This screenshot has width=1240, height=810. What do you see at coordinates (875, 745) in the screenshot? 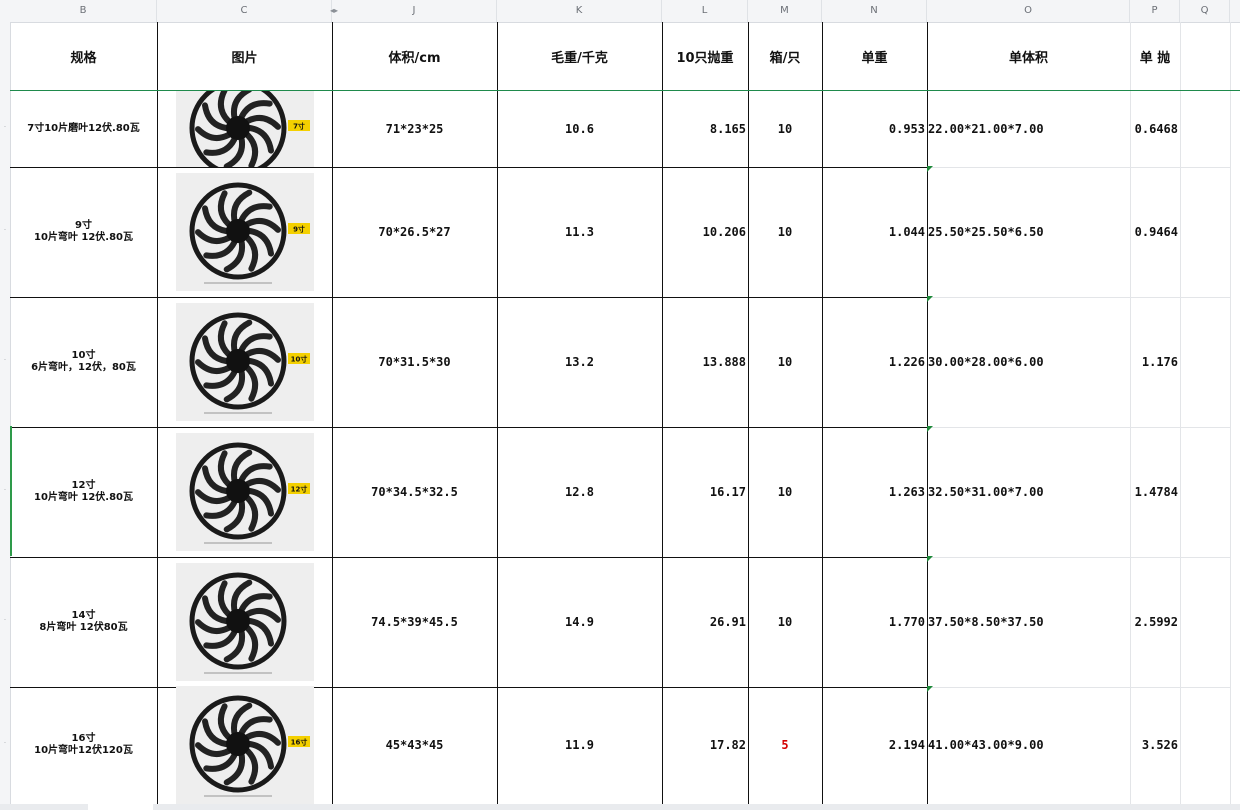
I see `unit-weight-cell: 2.194` at bounding box center [875, 745].